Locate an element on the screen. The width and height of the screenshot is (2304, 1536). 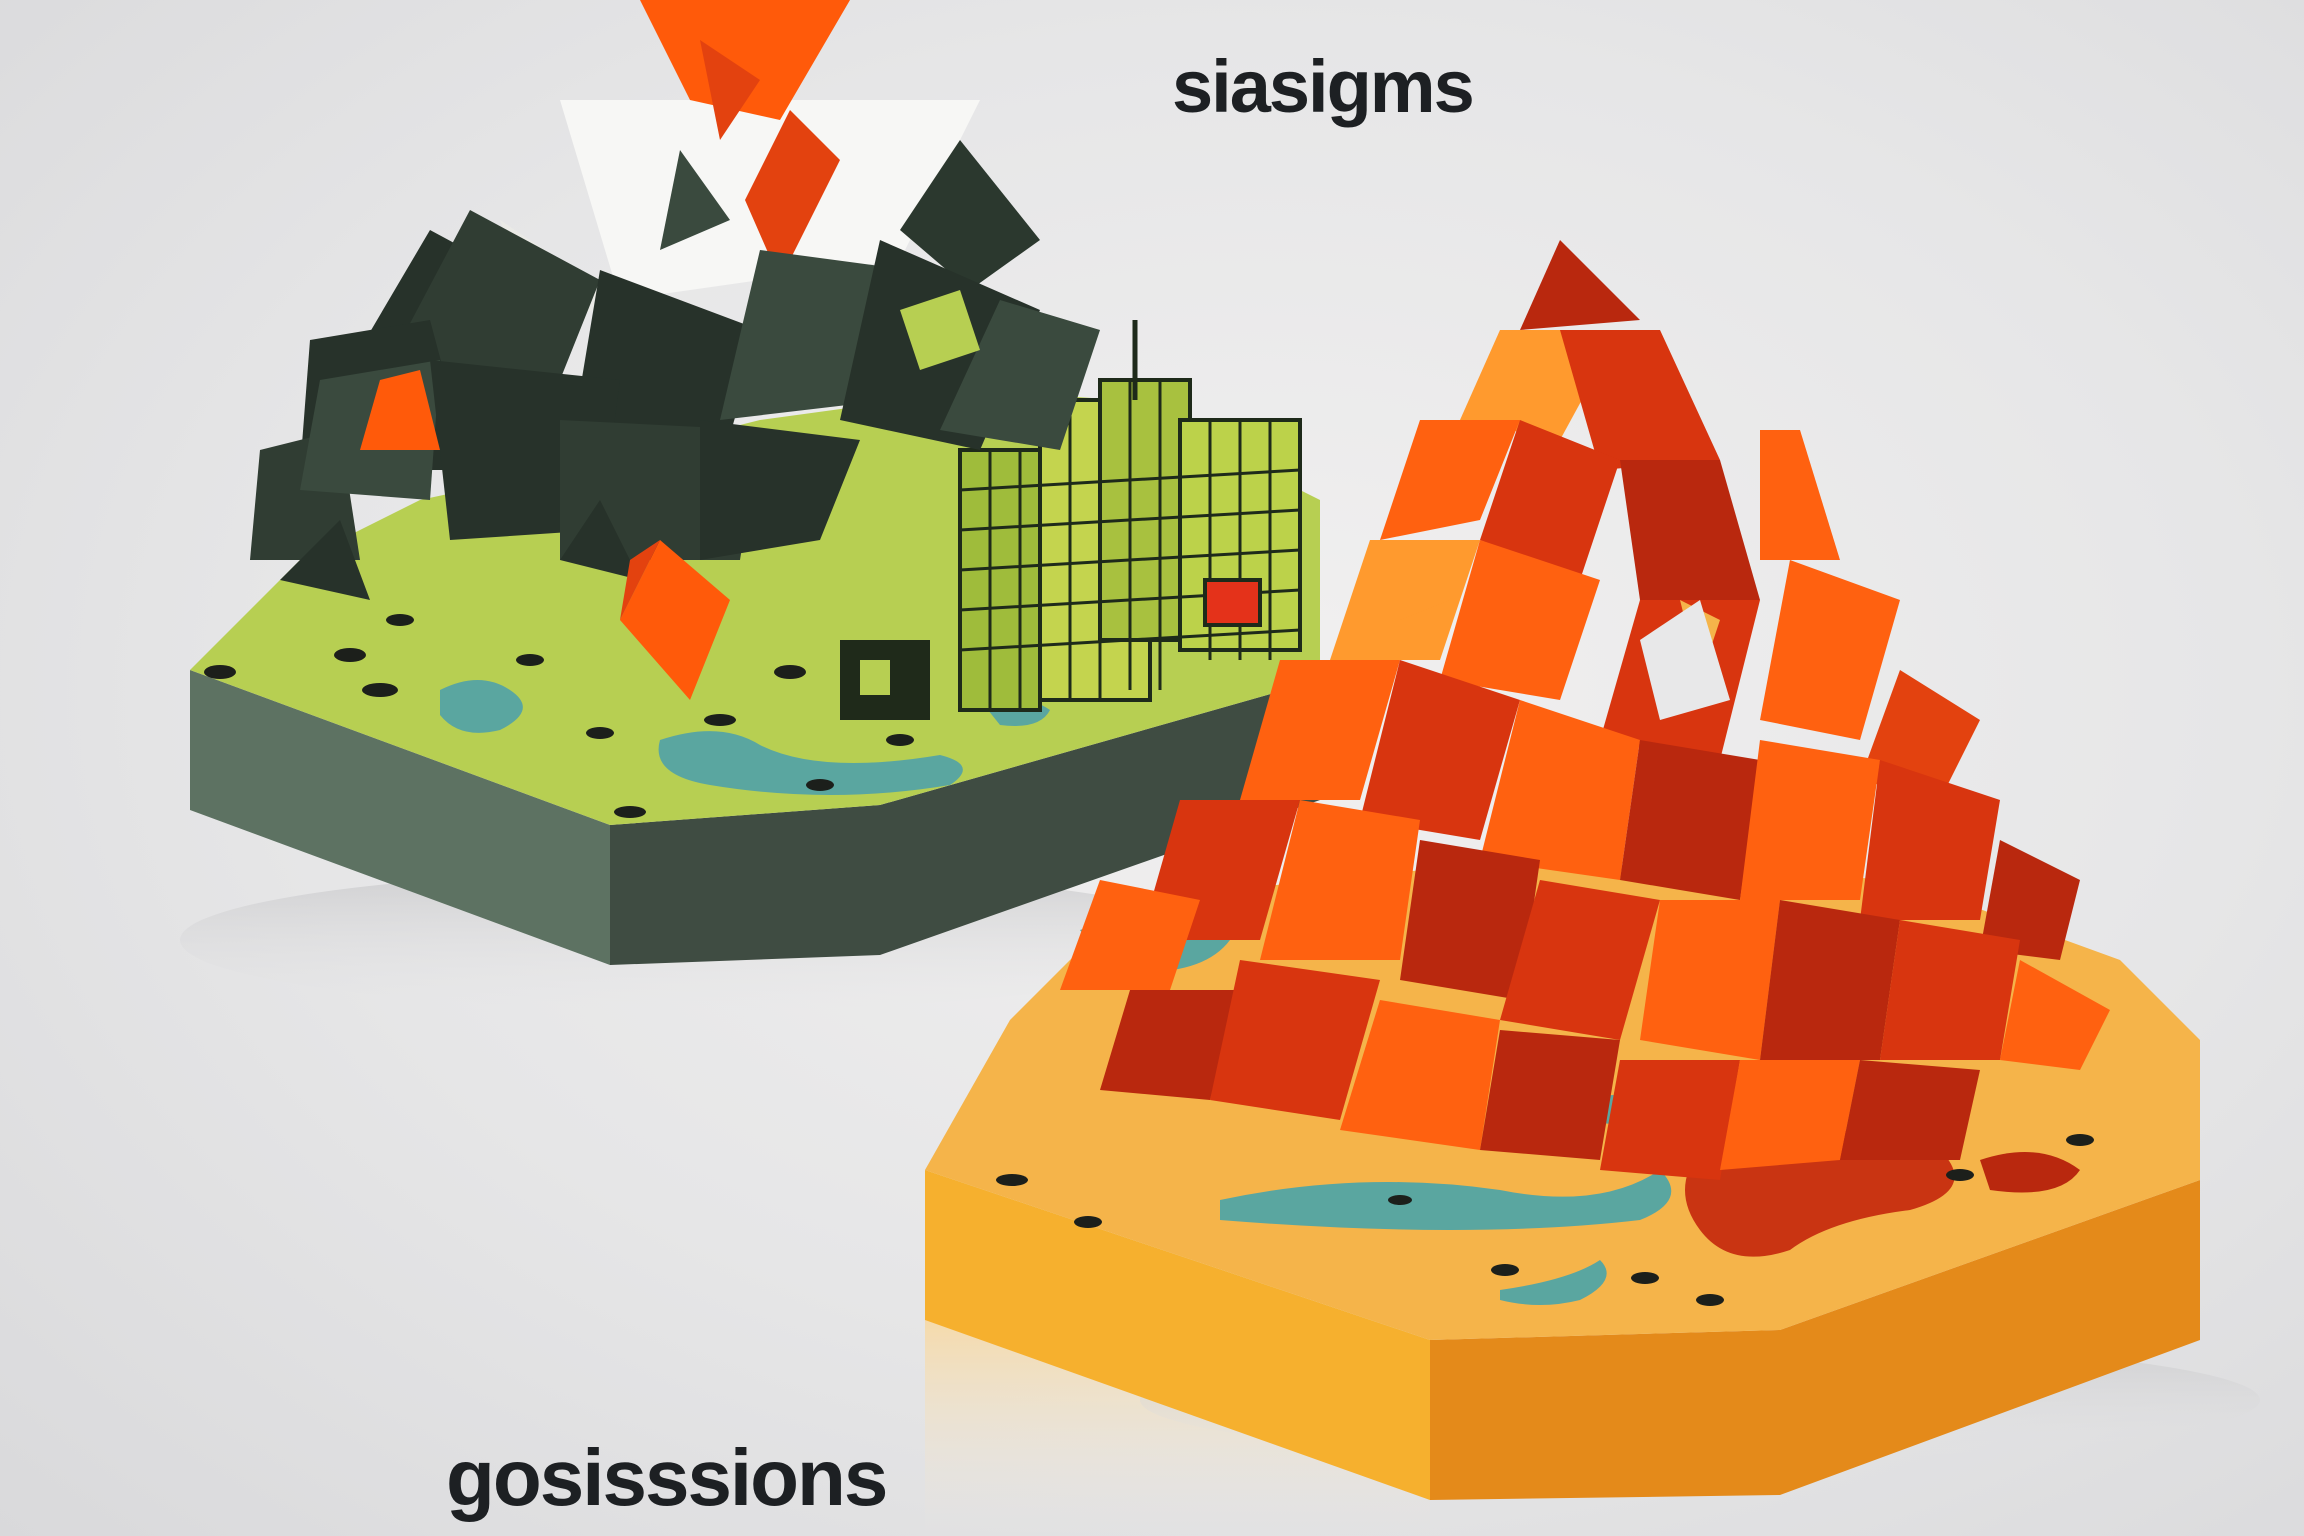
caption-bottom: gosisssions is located at coordinates (667, 1477).